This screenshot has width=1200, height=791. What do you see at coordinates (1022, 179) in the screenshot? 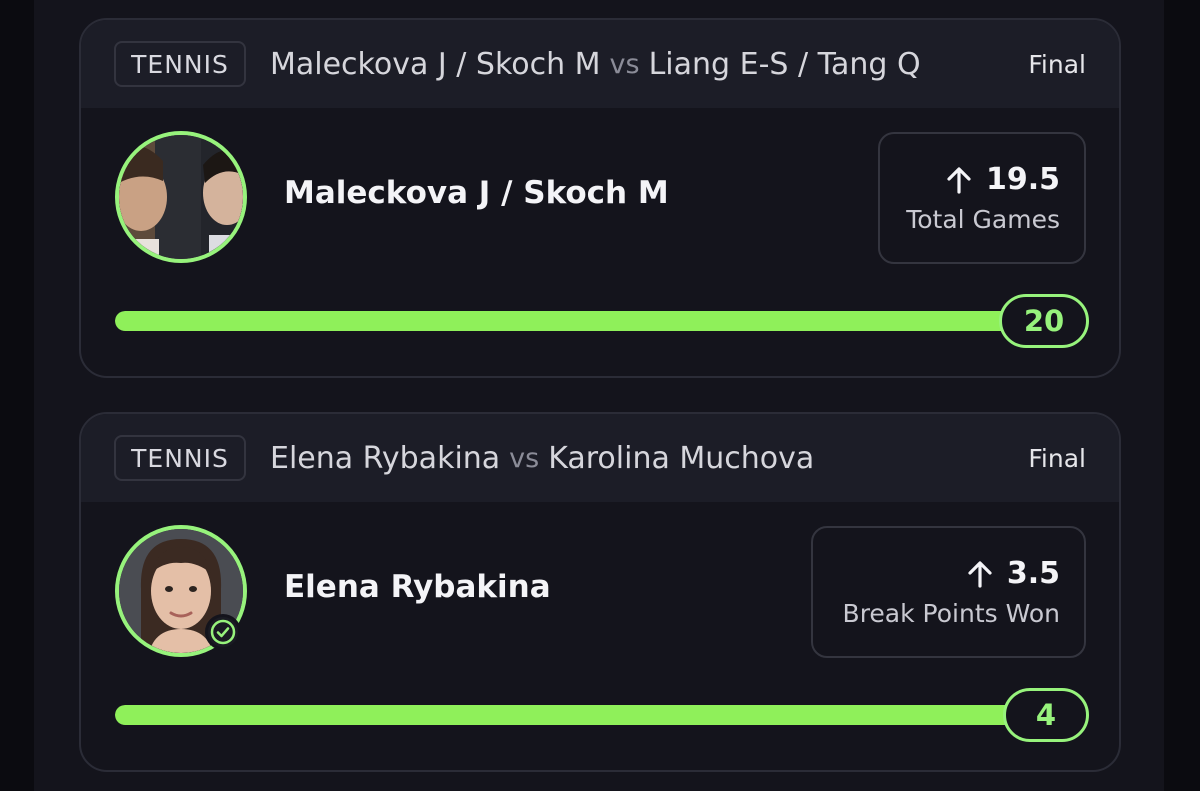
I see `line-value: 19.5` at bounding box center [1022, 179].